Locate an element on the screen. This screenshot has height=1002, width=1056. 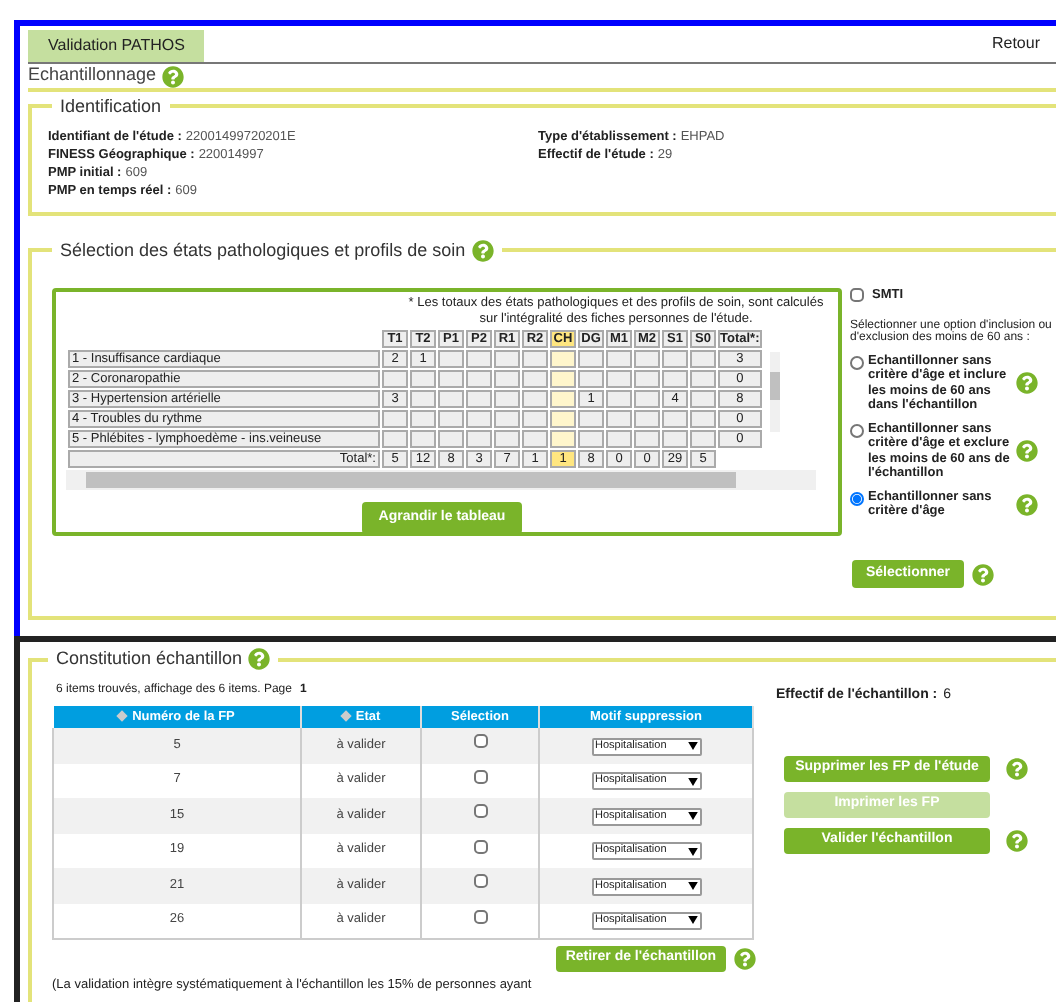
vertical-scrollbar is located at coordinates (774, 392).